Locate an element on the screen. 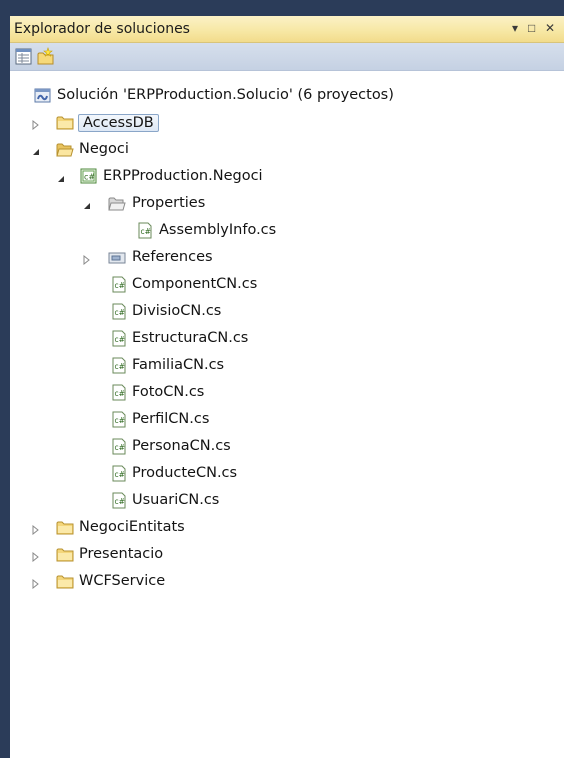 The width and height of the screenshot is (564, 758). new-folder-icon is located at coordinates (46, 57).